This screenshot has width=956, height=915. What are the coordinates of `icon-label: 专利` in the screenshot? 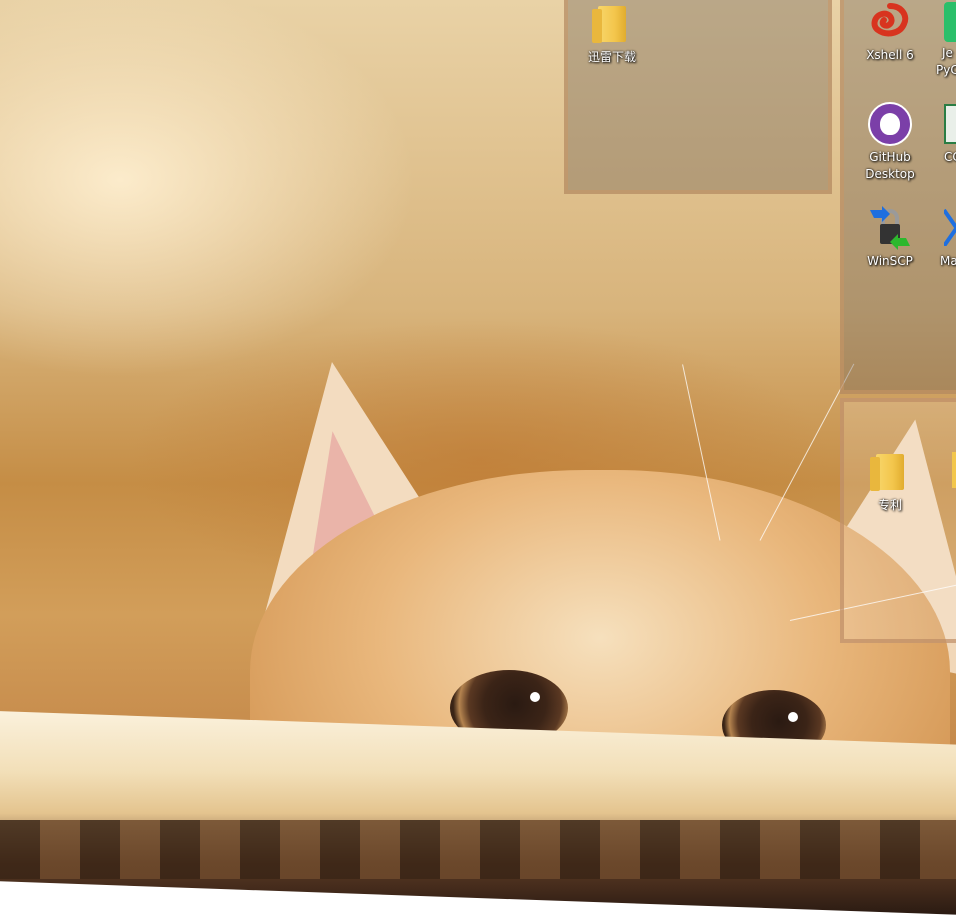 It's located at (889, 505).